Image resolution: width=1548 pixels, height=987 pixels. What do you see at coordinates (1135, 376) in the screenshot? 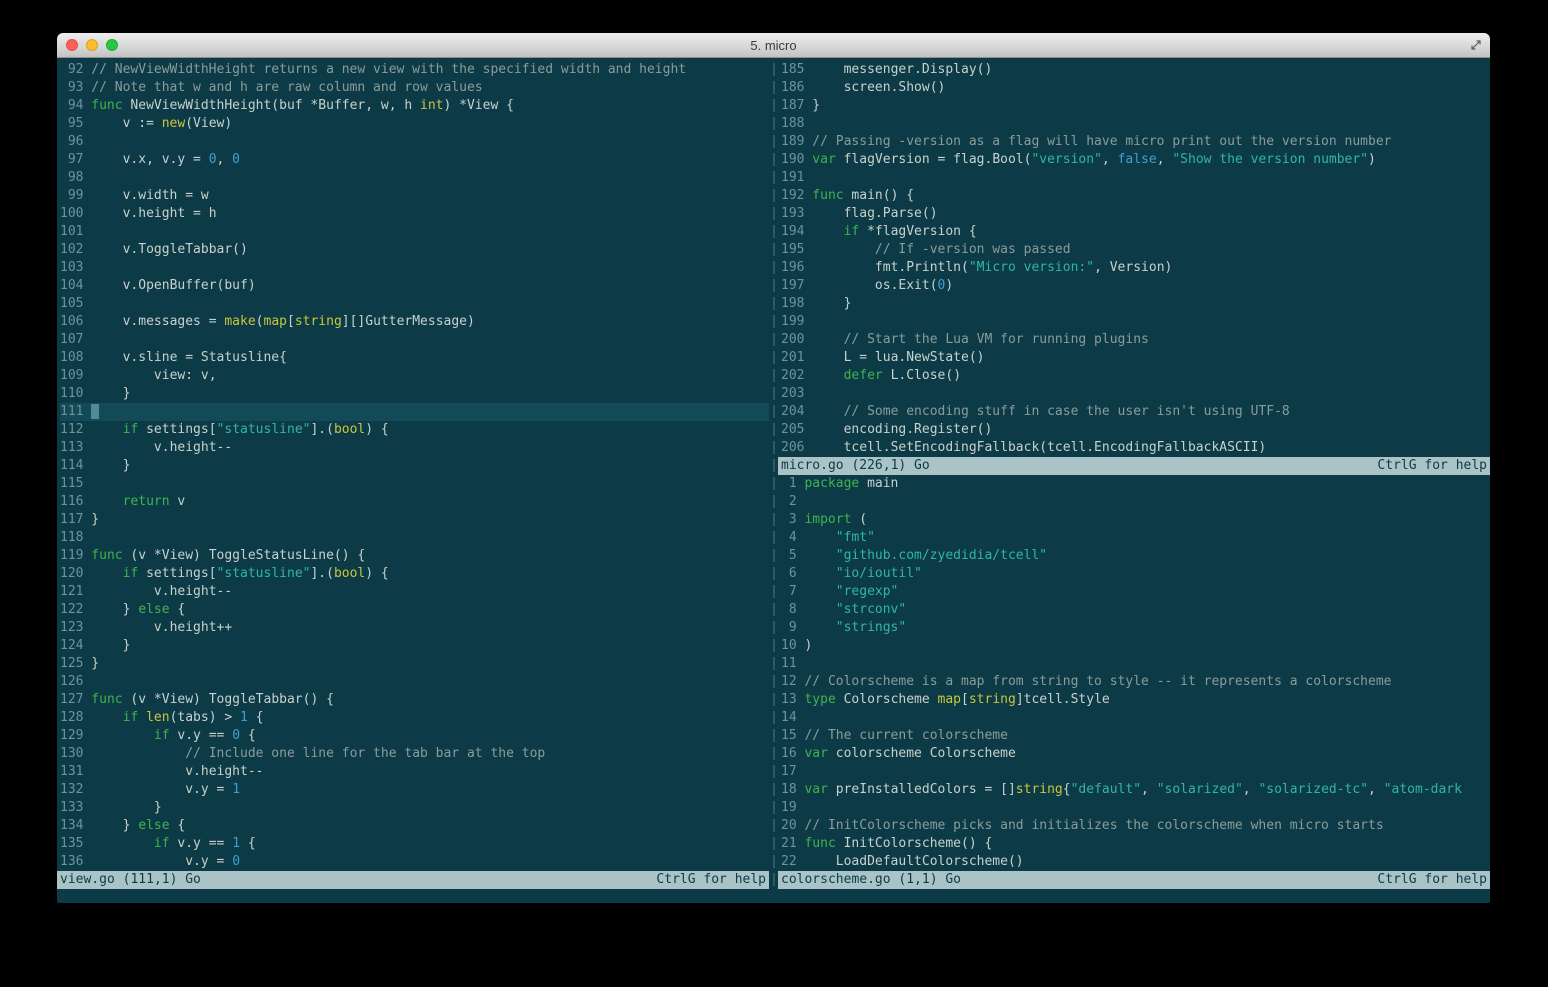
I see `code-line: 202 defer L.Close()` at bounding box center [1135, 376].